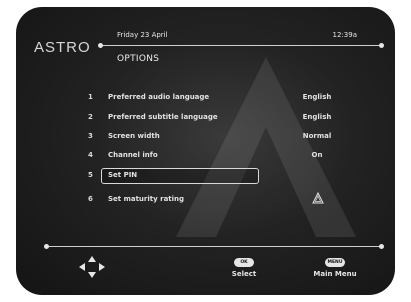 The height and width of the screenshot is (302, 411). I want to click on menu-item-audio-language: 1 Preferred audio language English, so click(205, 99).